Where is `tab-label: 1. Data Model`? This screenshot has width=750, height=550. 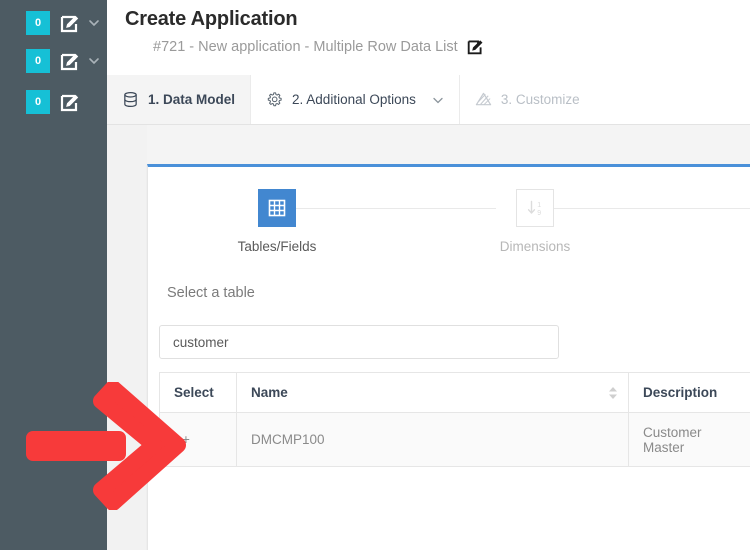 tab-label: 1. Data Model is located at coordinates (192, 99).